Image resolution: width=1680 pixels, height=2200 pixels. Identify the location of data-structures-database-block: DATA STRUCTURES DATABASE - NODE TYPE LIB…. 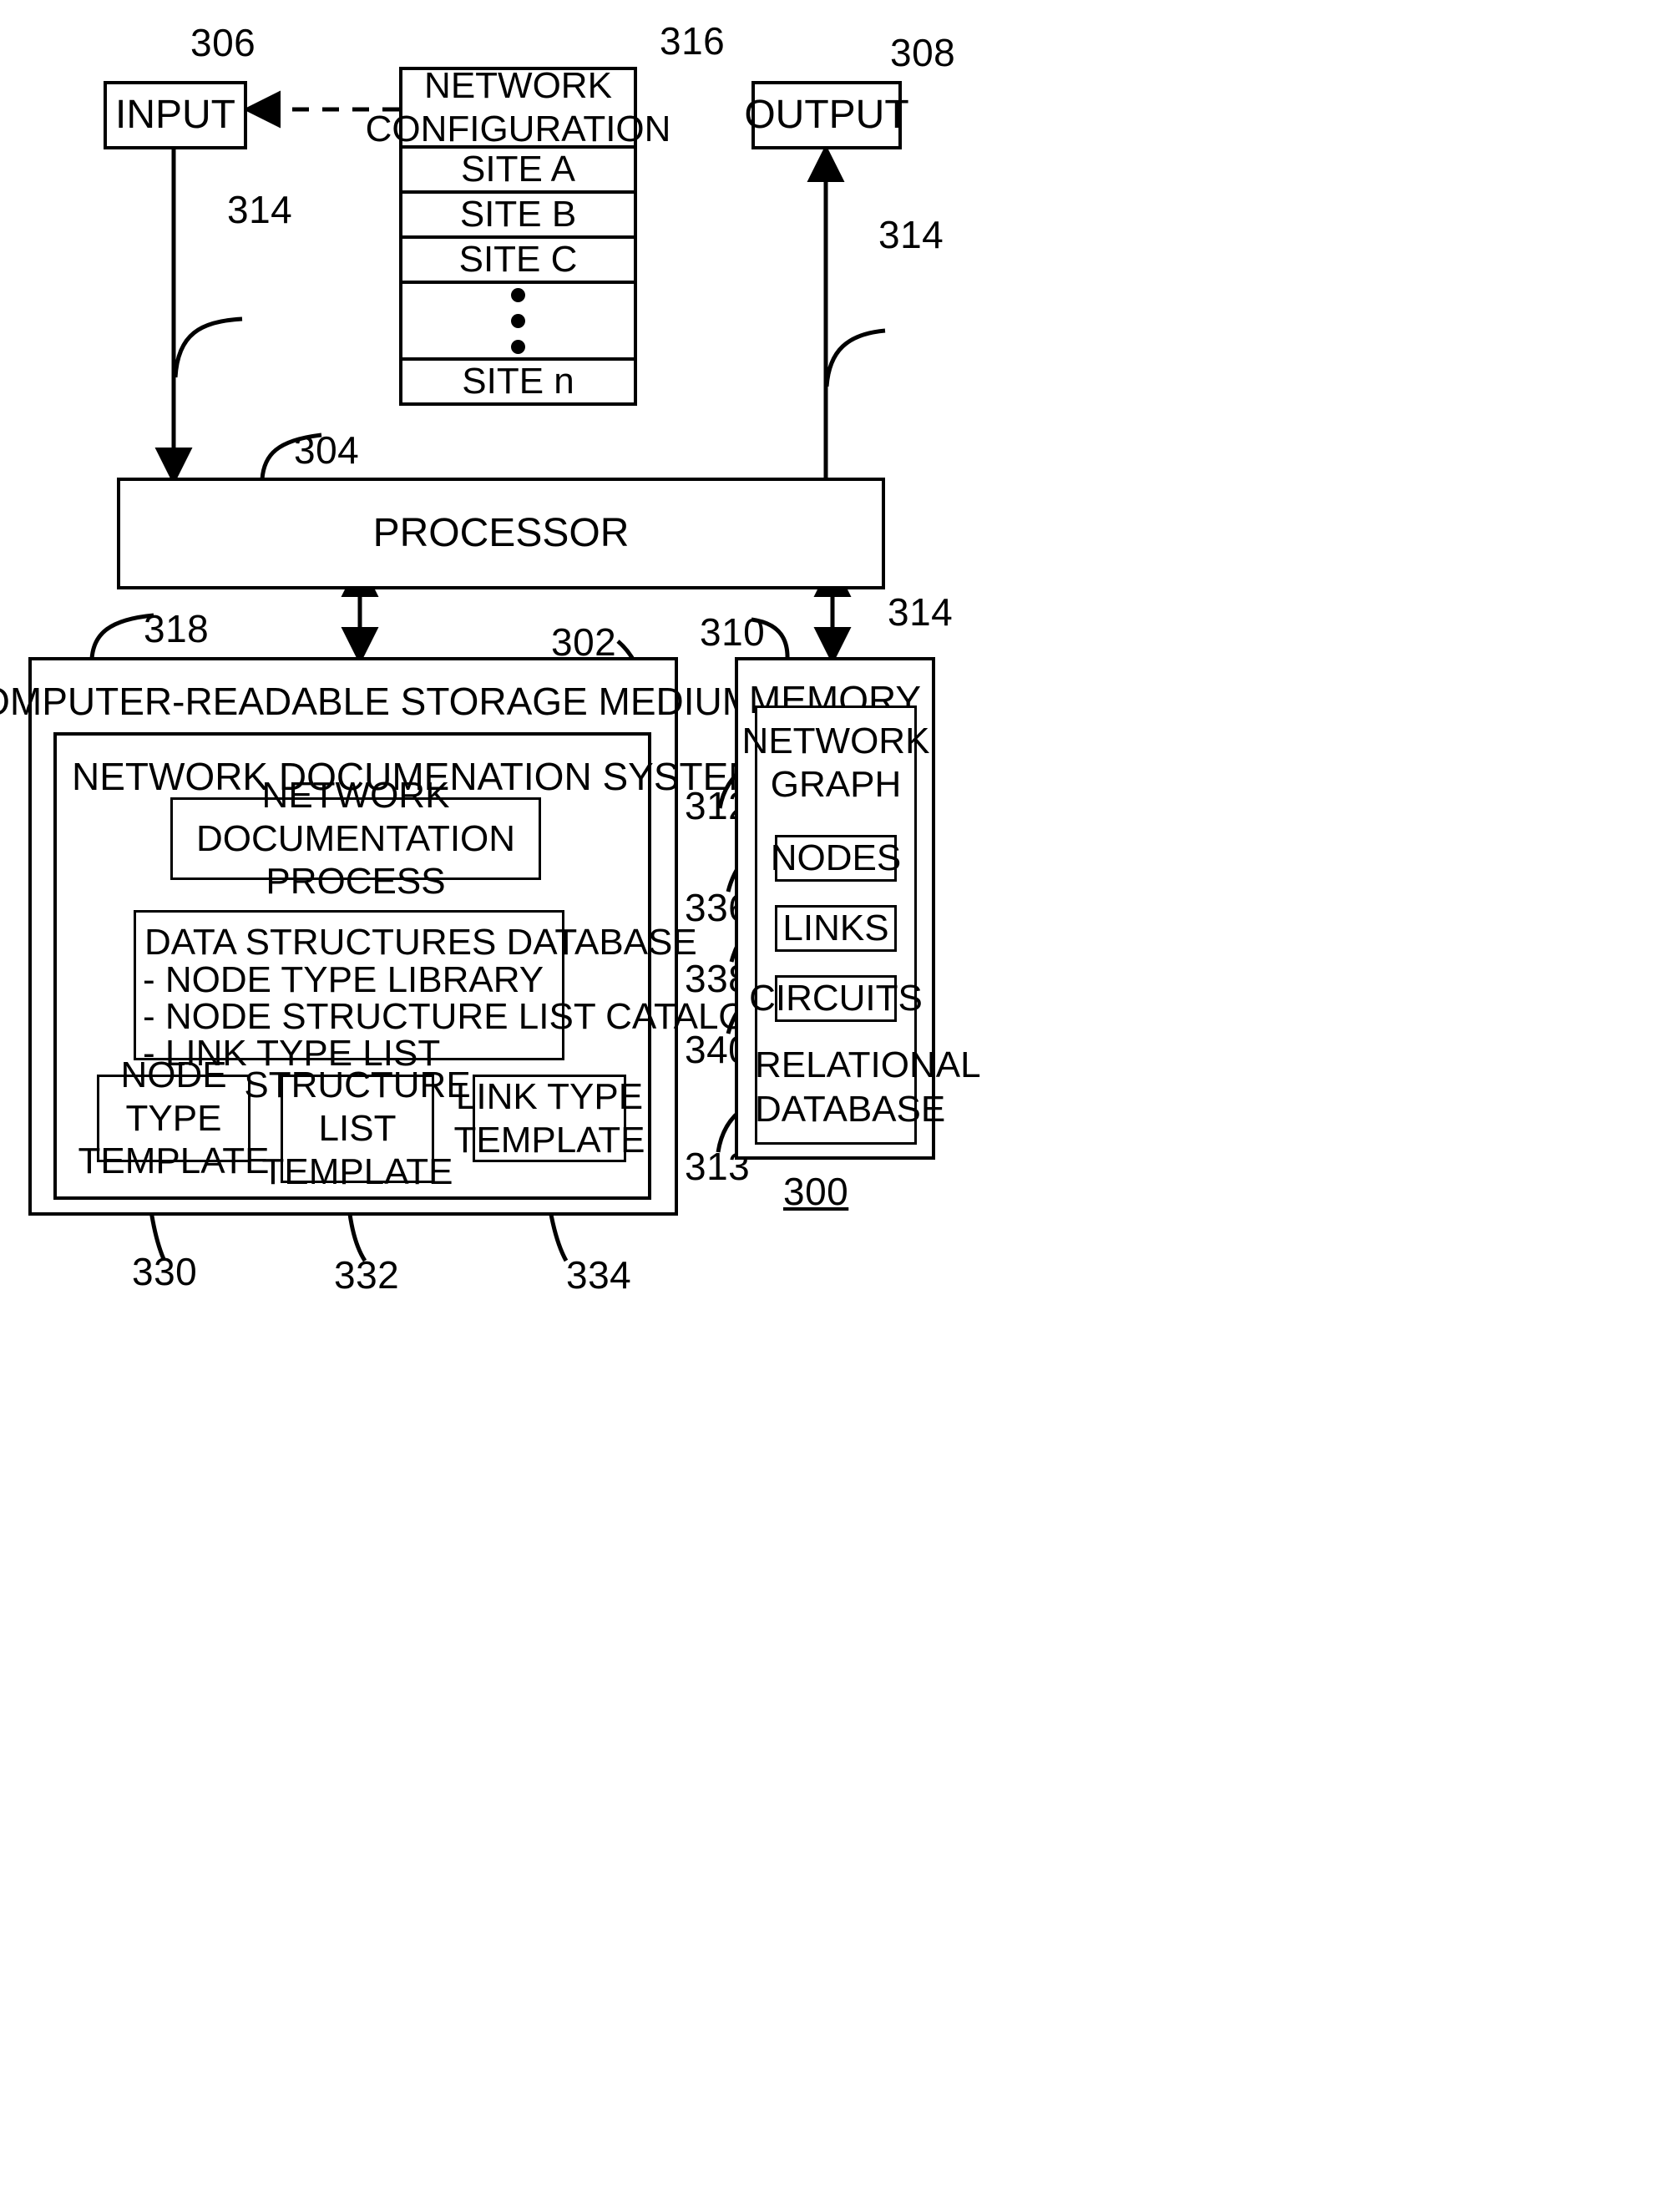
(455, 992).